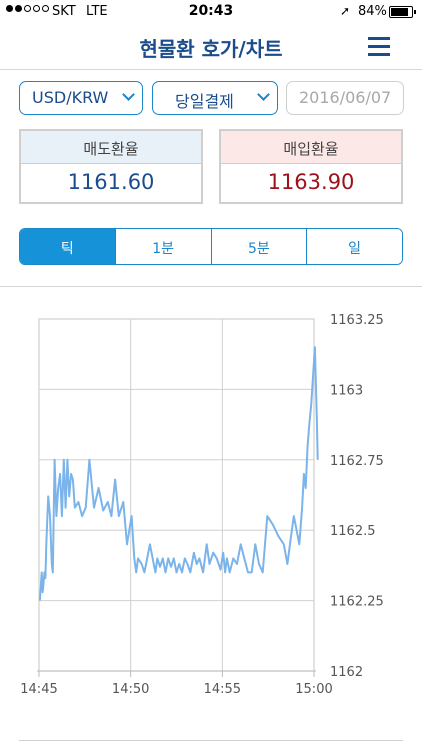 The height and width of the screenshot is (750, 422). Describe the element at coordinates (67, 246) in the screenshot. I see `tab-tick: 틱` at that location.